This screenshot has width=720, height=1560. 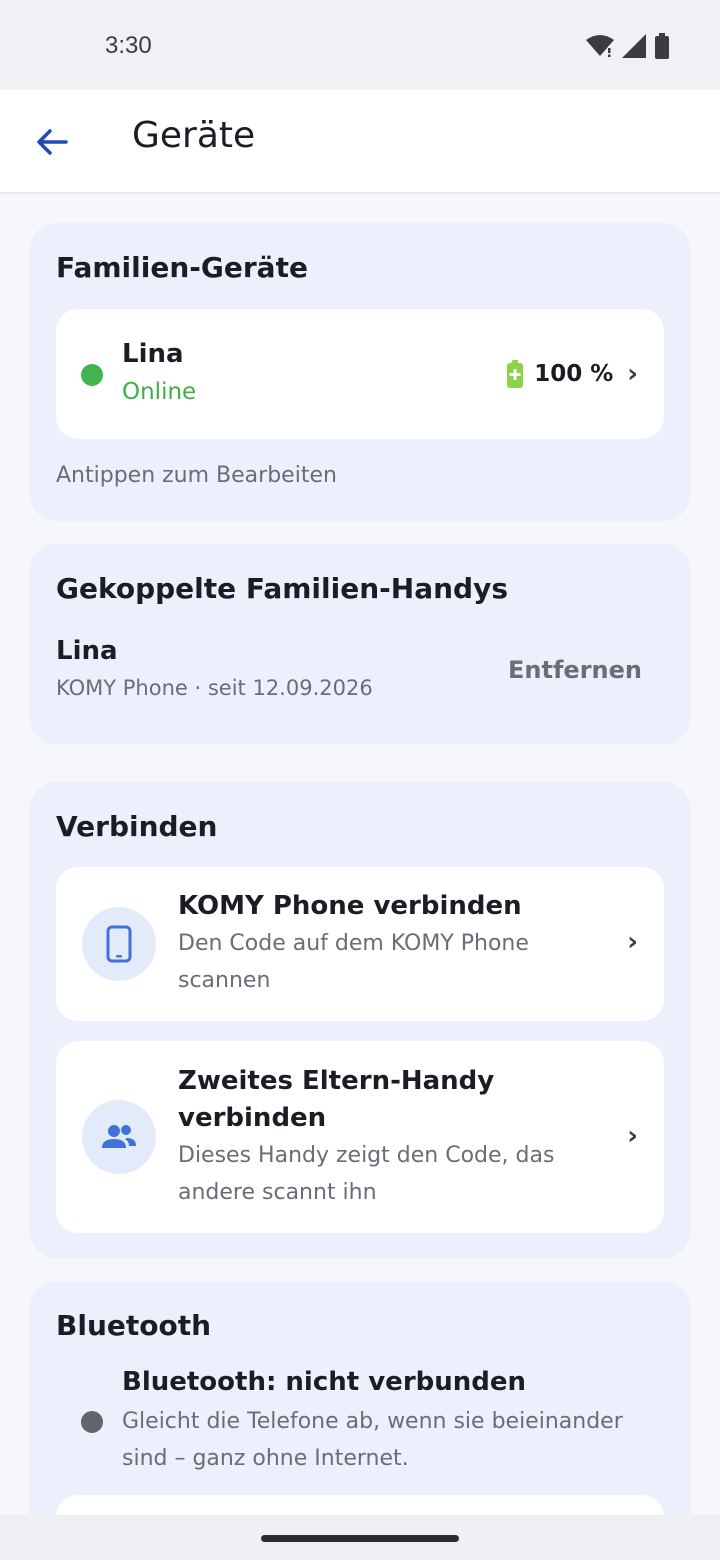 I want to click on status-bar: 3:30, so click(x=360, y=45).